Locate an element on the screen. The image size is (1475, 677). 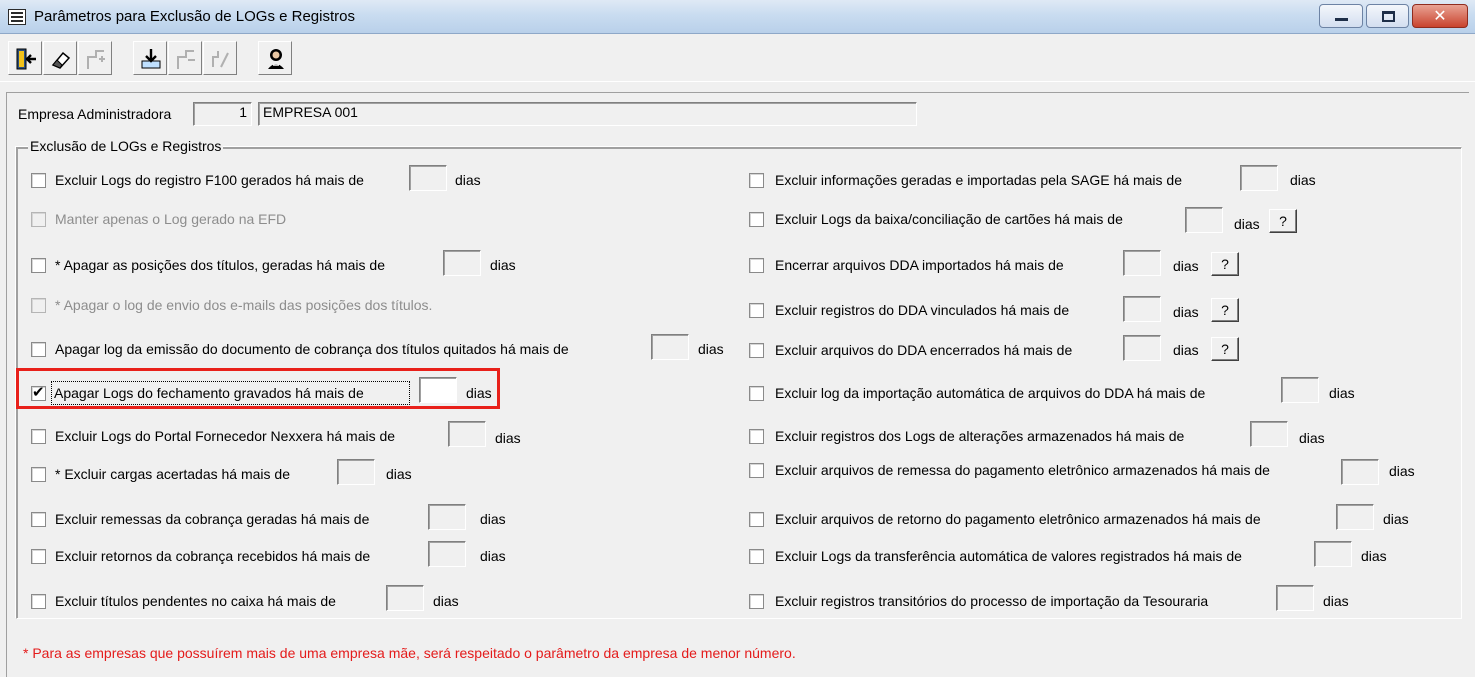
delete-row-icon is located at coordinates (186, 59).